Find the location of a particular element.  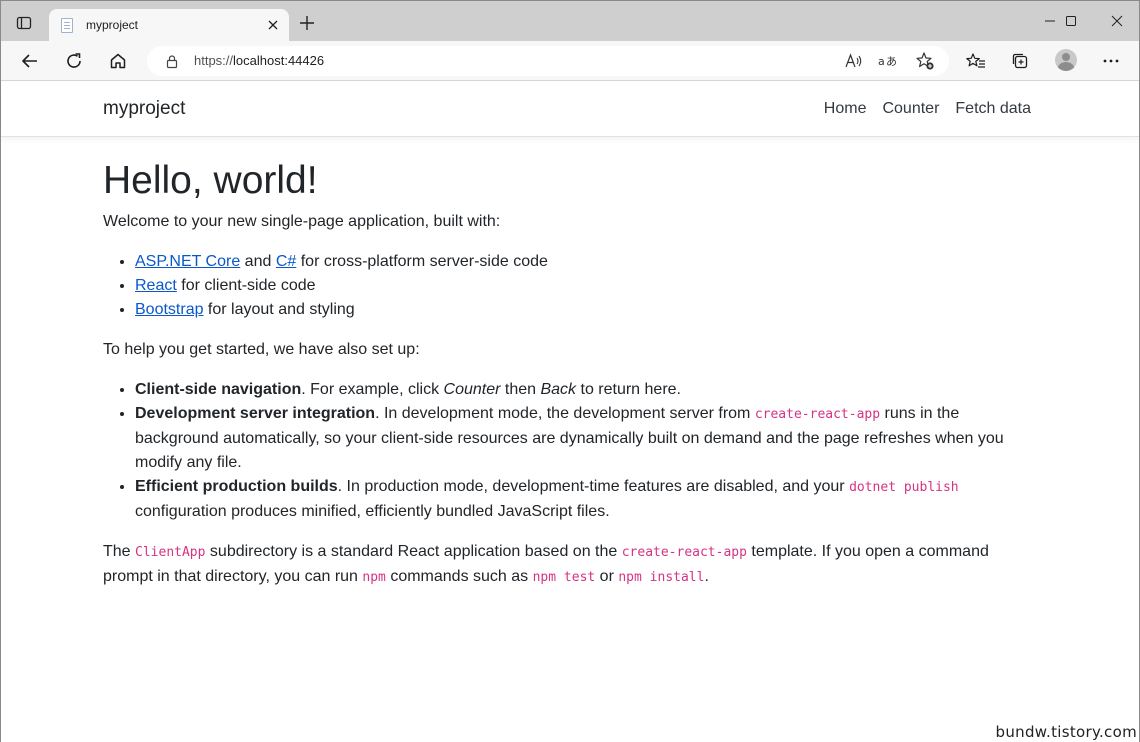

add-favorite-button is located at coordinates (925, 61).